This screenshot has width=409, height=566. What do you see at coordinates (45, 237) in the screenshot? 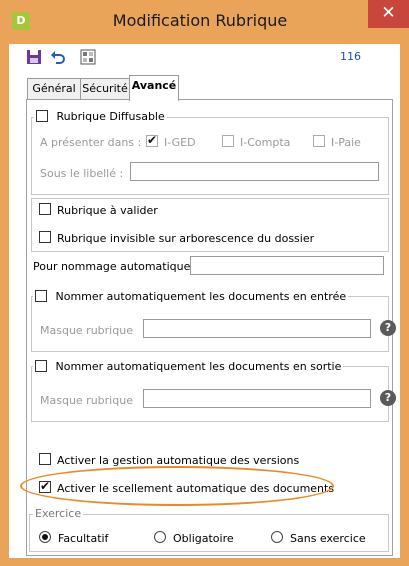
I see `invisible-checkbox` at bounding box center [45, 237].